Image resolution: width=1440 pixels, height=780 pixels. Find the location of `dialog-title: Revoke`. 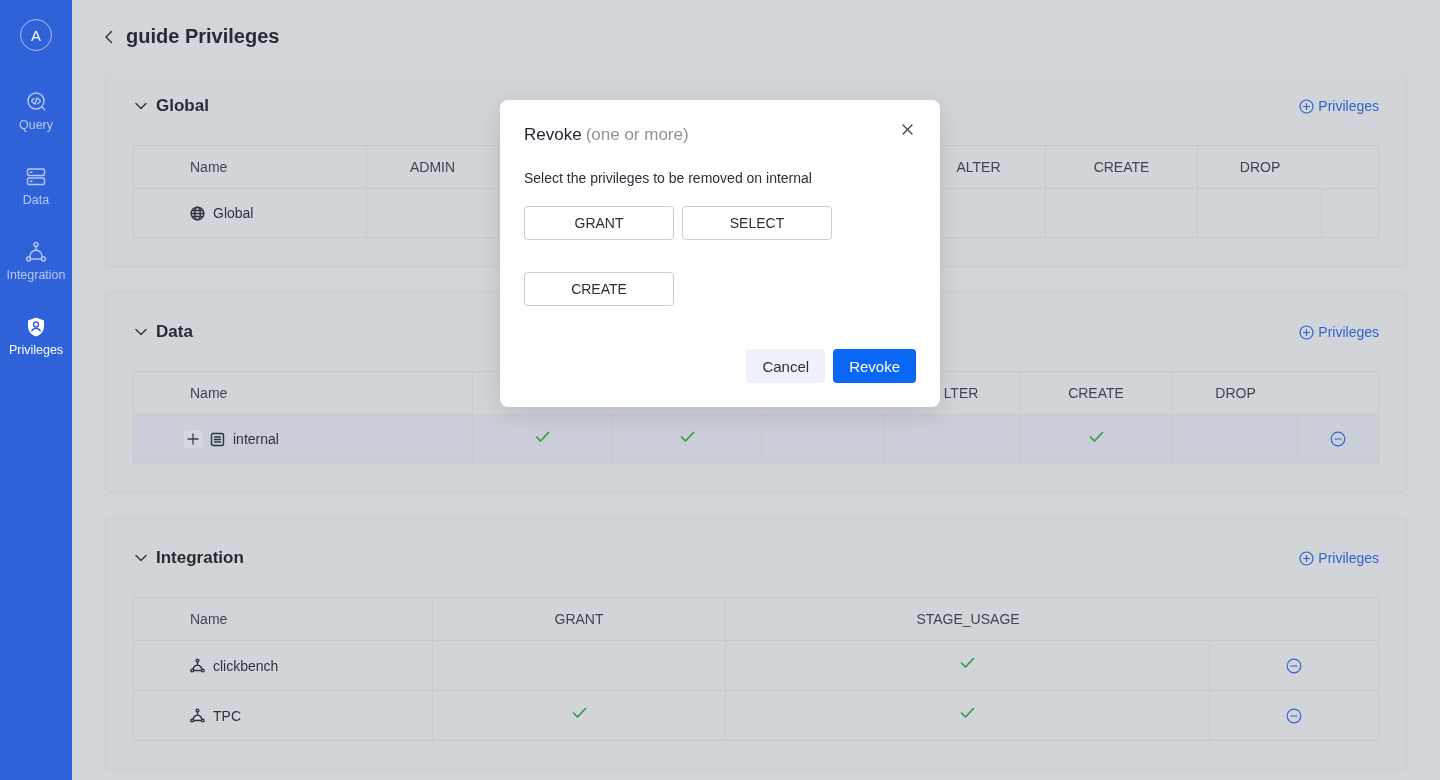

dialog-title: Revoke is located at coordinates (553, 135).